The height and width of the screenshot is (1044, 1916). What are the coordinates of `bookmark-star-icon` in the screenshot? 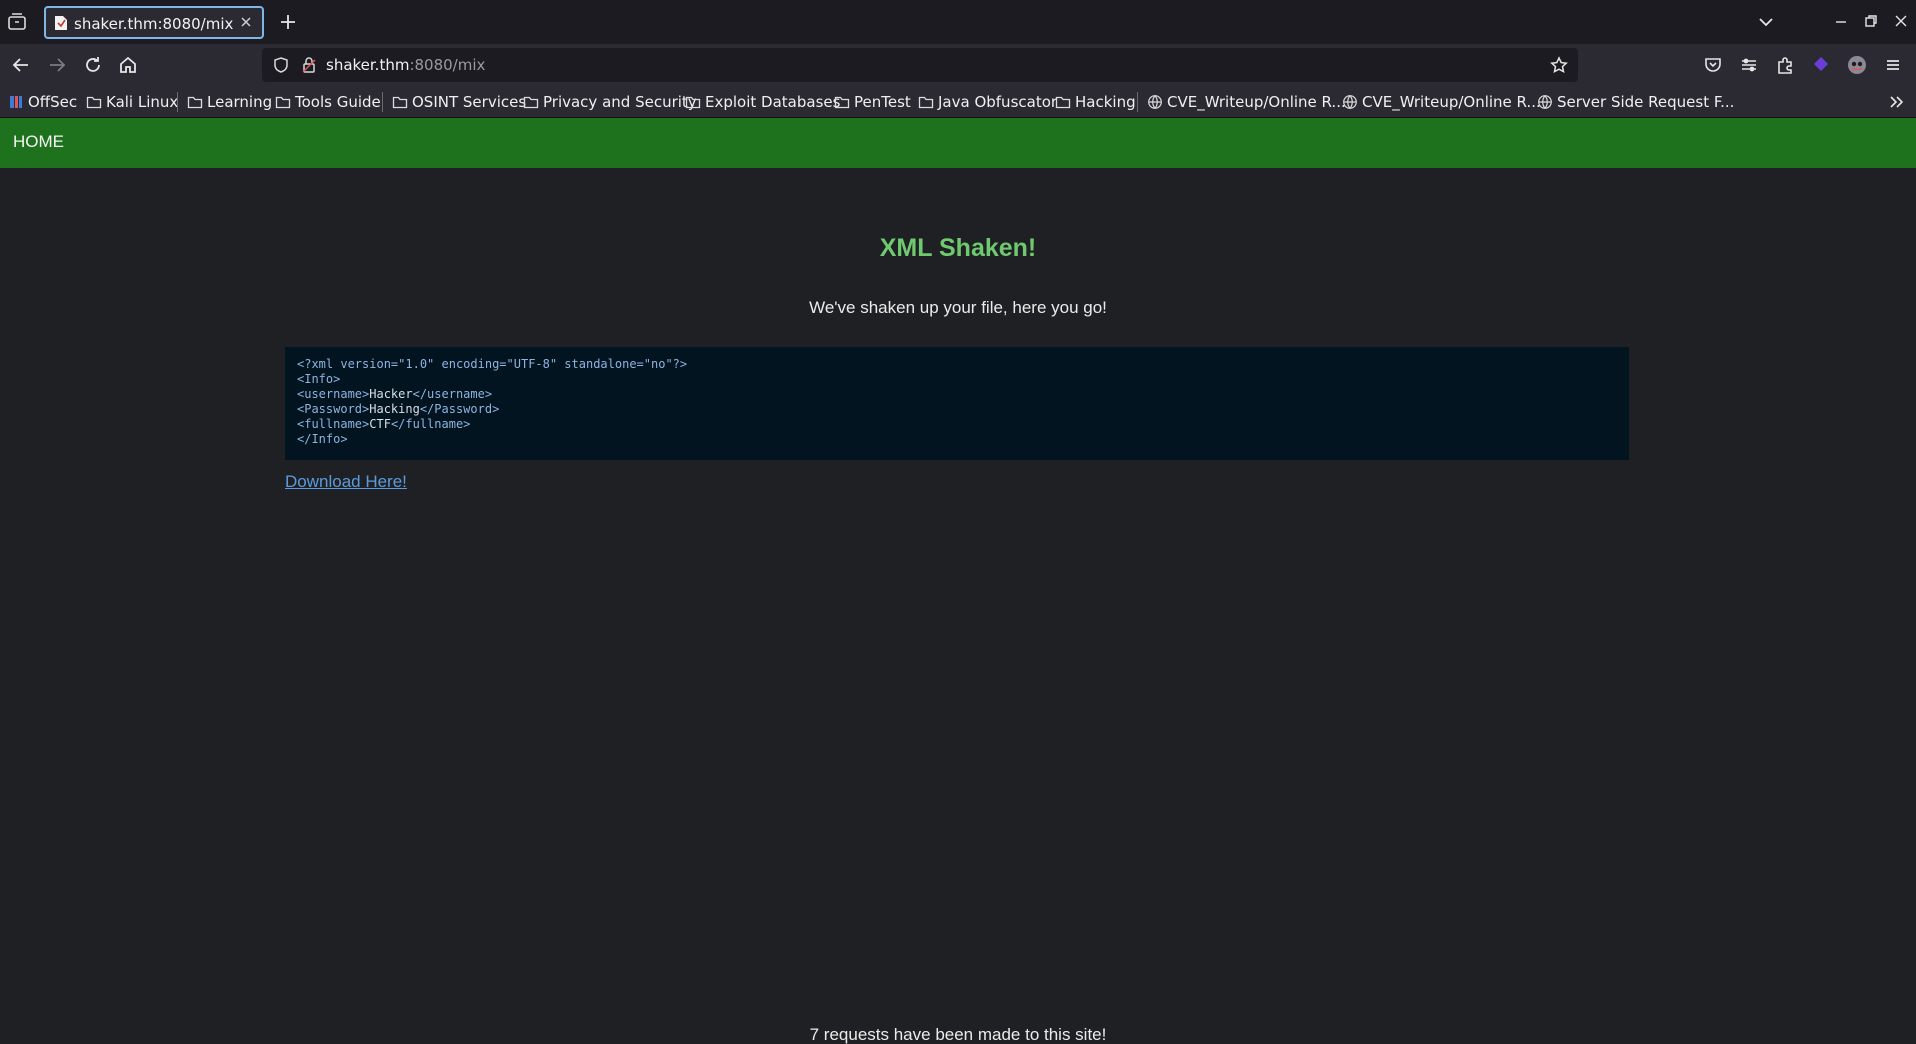 It's located at (1559, 65).